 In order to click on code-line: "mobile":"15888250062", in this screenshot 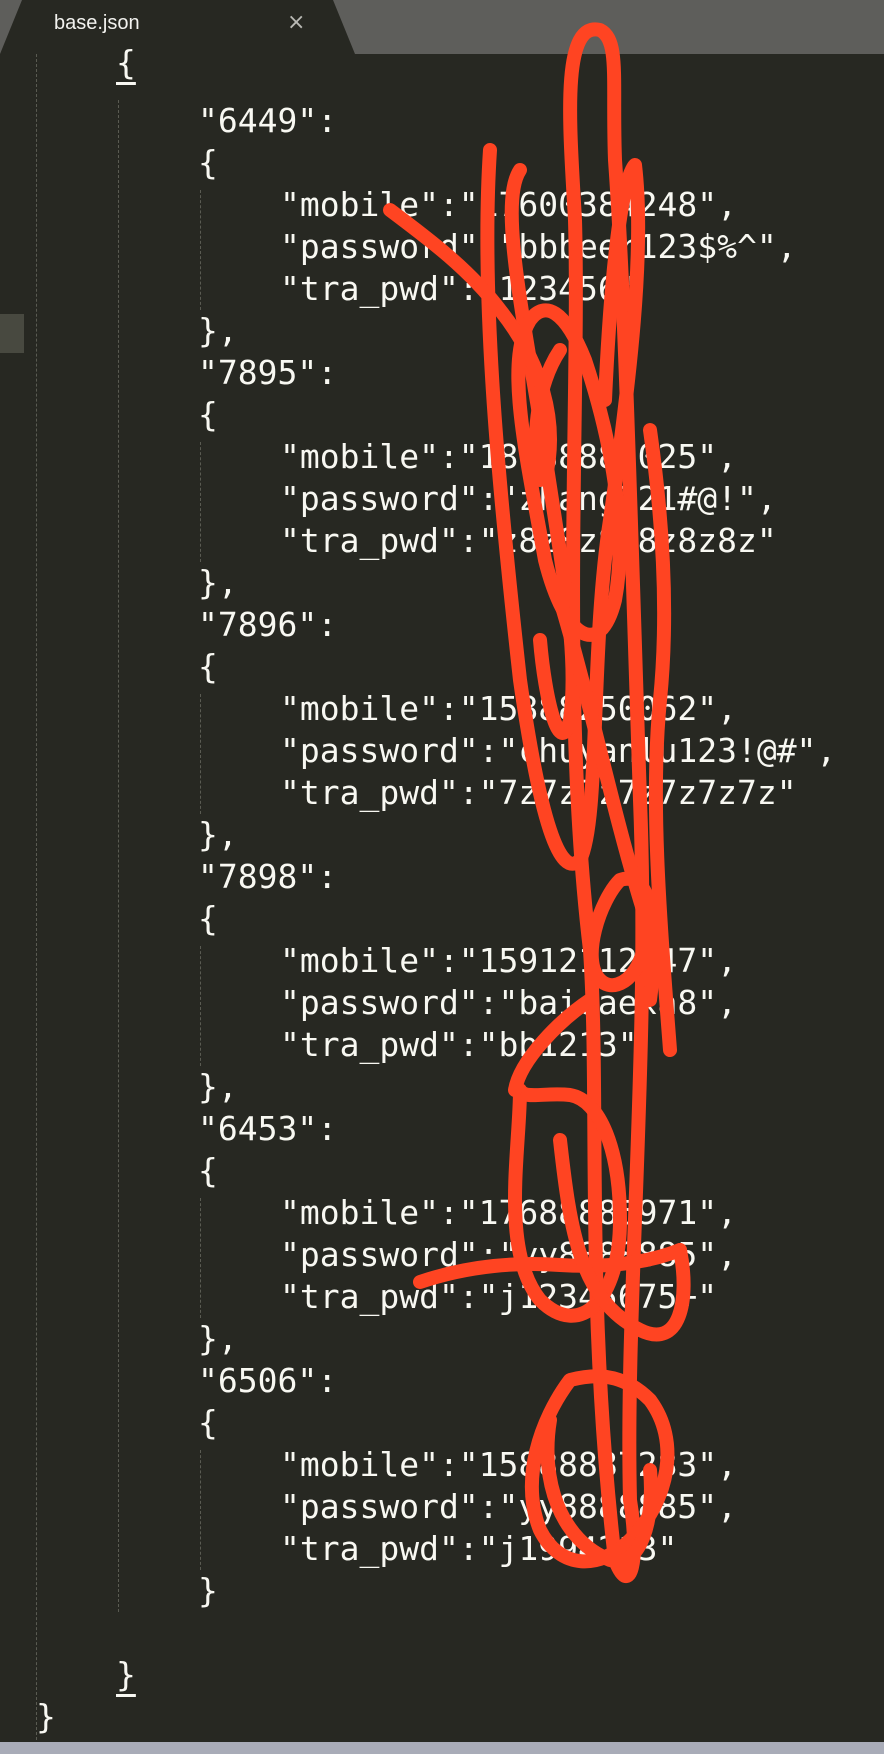, I will do `click(508, 709)`.